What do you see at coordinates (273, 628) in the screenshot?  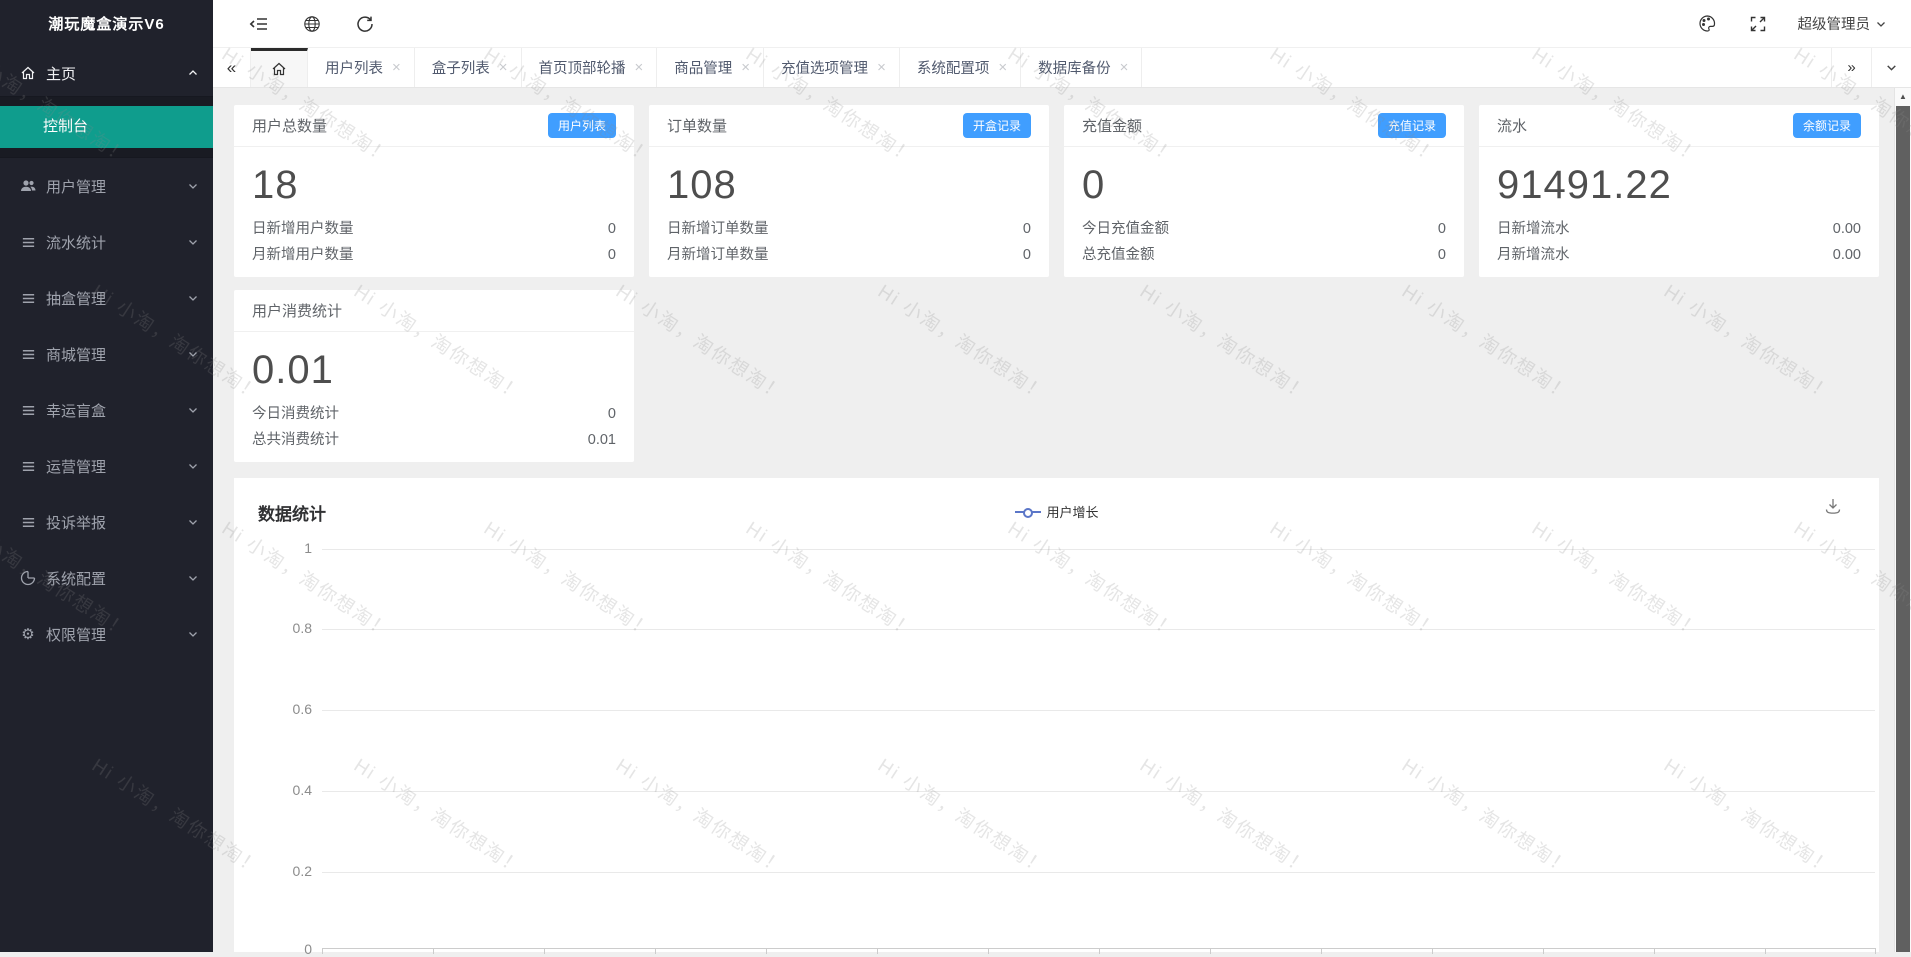 I see `y-axis-tick-label: 0.8` at bounding box center [273, 628].